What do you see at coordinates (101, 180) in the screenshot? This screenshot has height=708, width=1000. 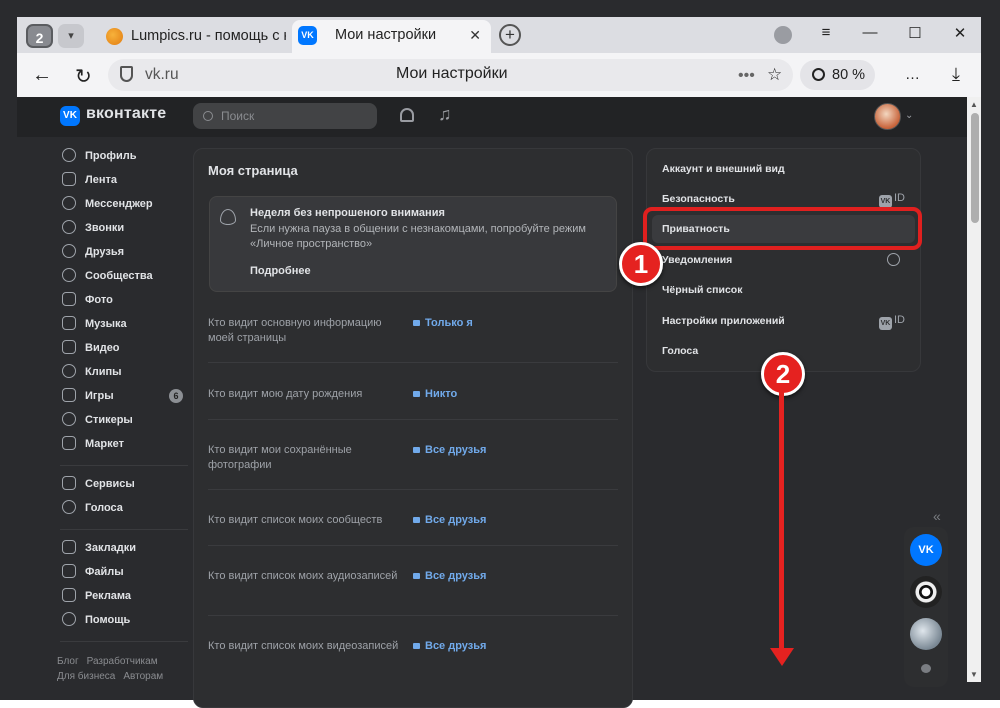 I see `sidebar-label: Лента` at bounding box center [101, 180].